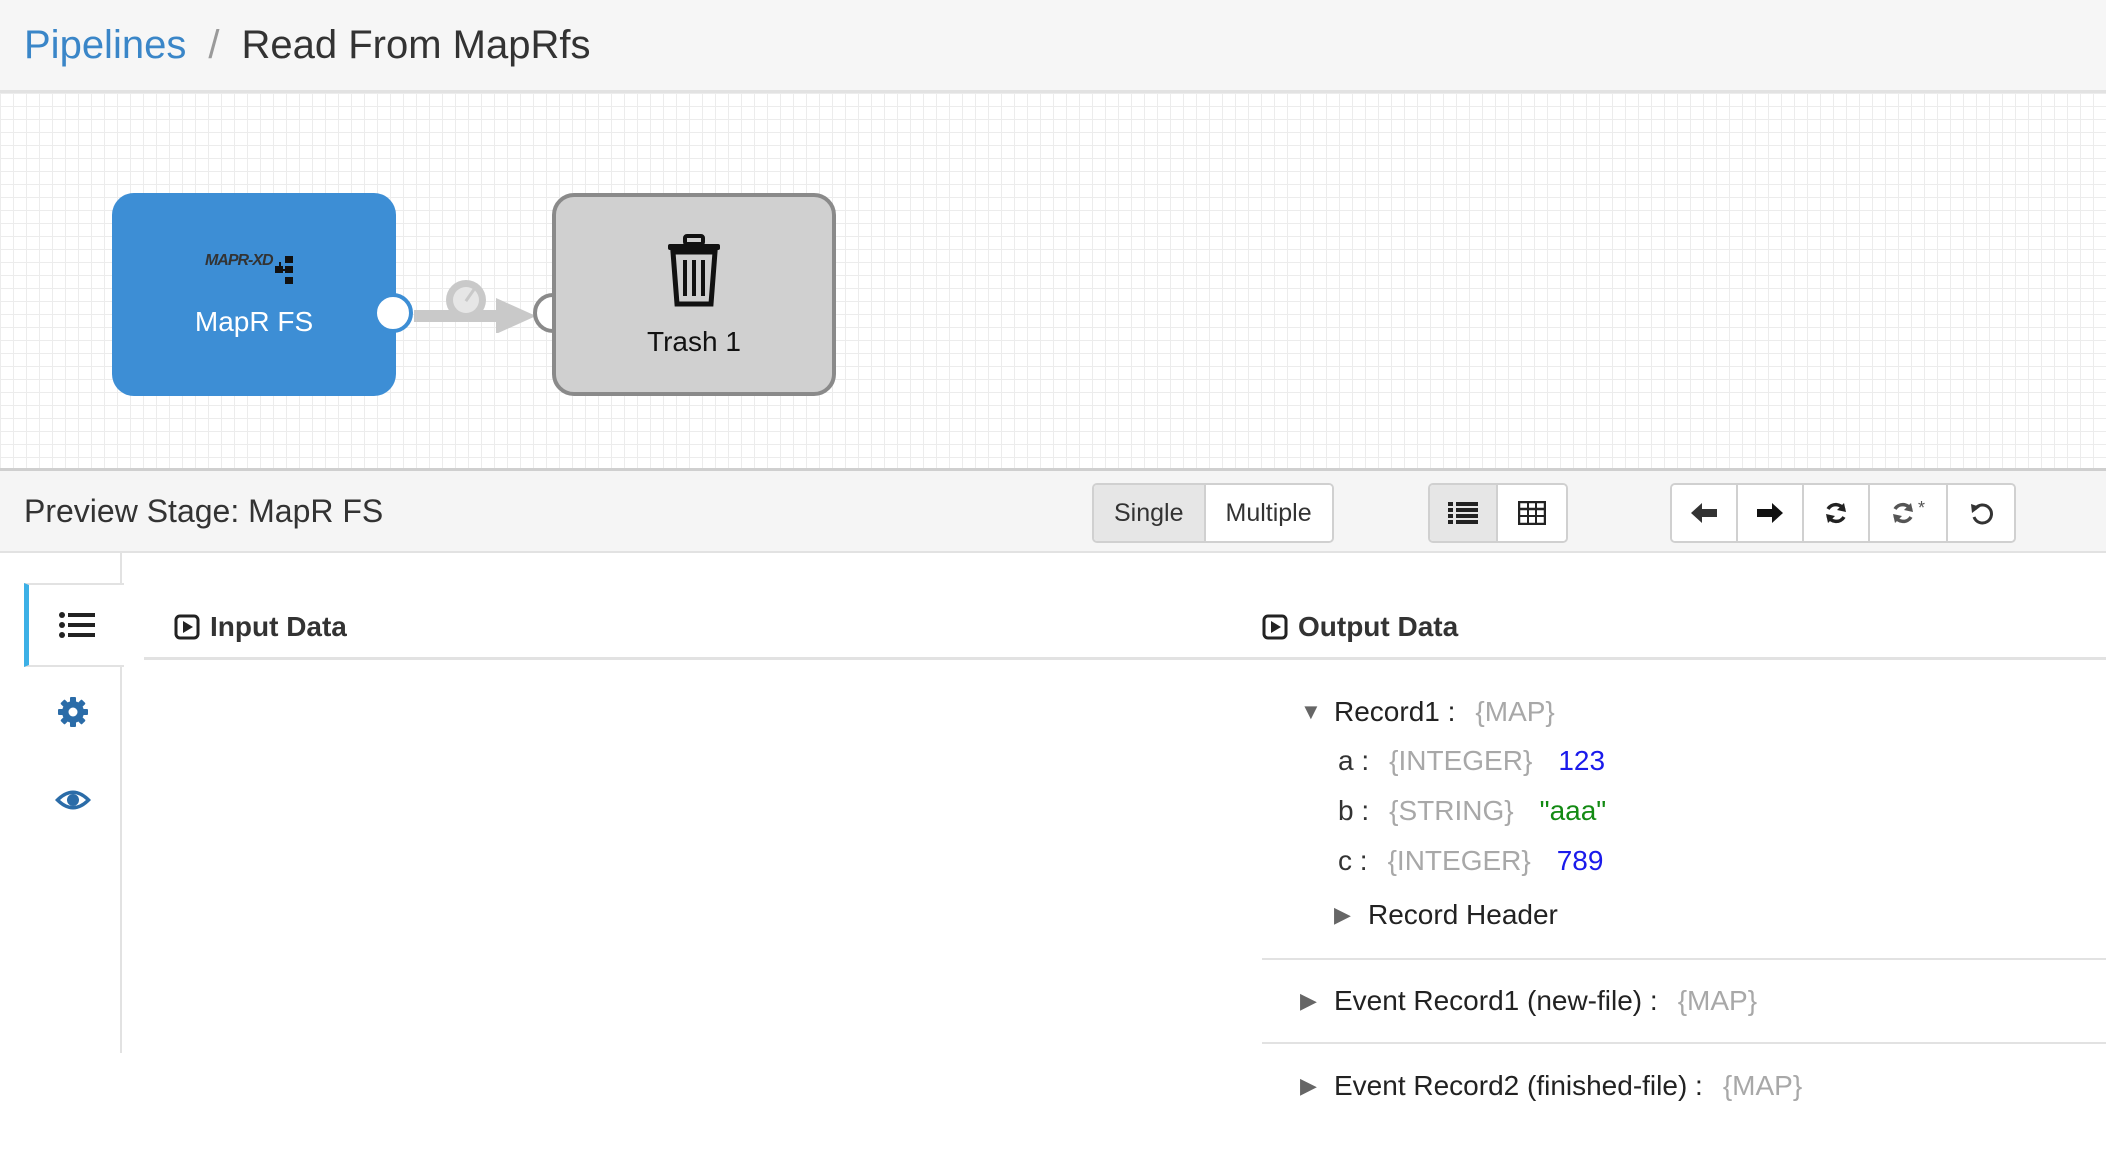 The image size is (2106, 1152). I want to click on record-item: ▶ Event Record1 (new-file) : {MAP}, so click(1684, 1002).